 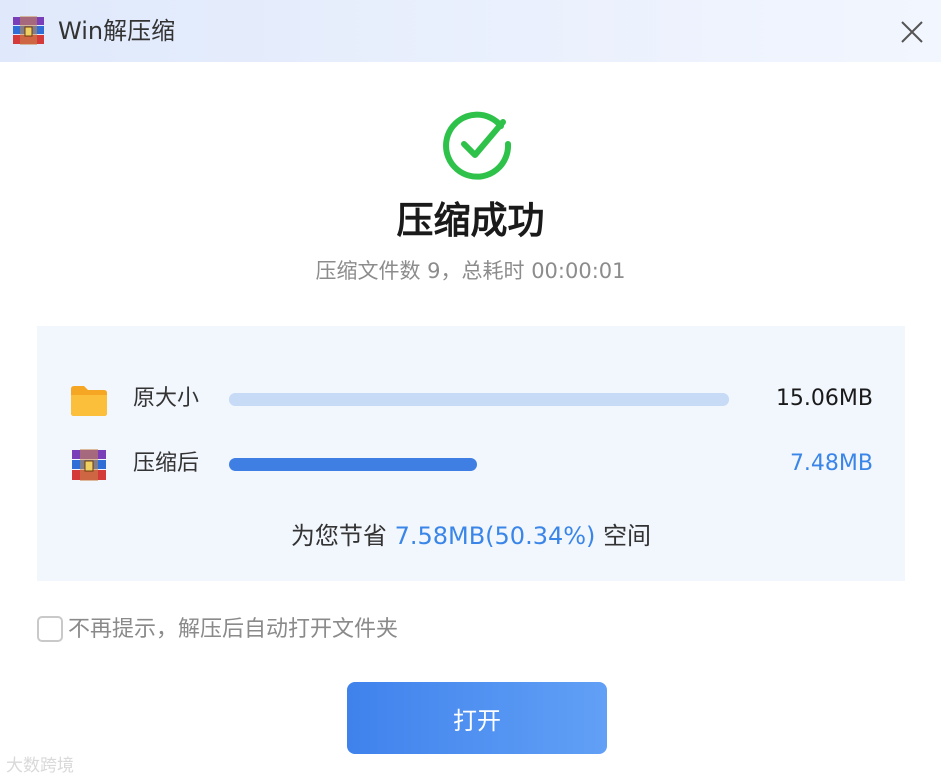 I want to click on original-size-value: 15.06MB, so click(x=824, y=398).